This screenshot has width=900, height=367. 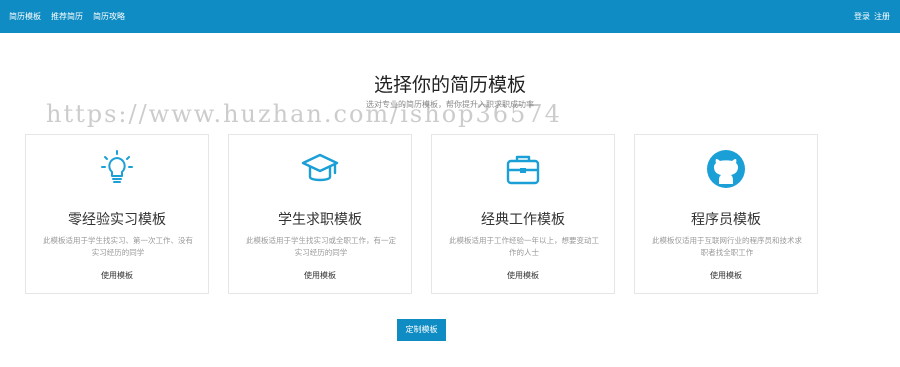 I want to click on github-icon, so click(x=726, y=169).